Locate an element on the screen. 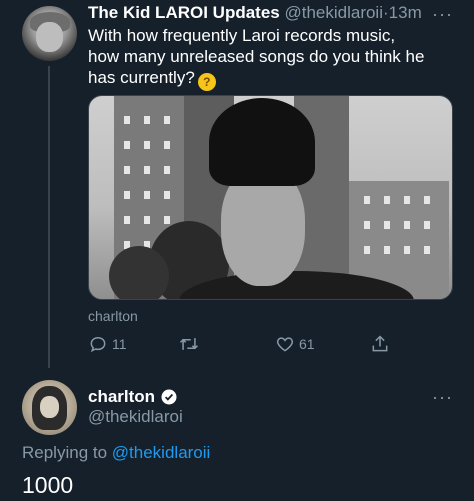 The width and height of the screenshot is (474, 501). thinking-face-icon: ? is located at coordinates (206, 82).